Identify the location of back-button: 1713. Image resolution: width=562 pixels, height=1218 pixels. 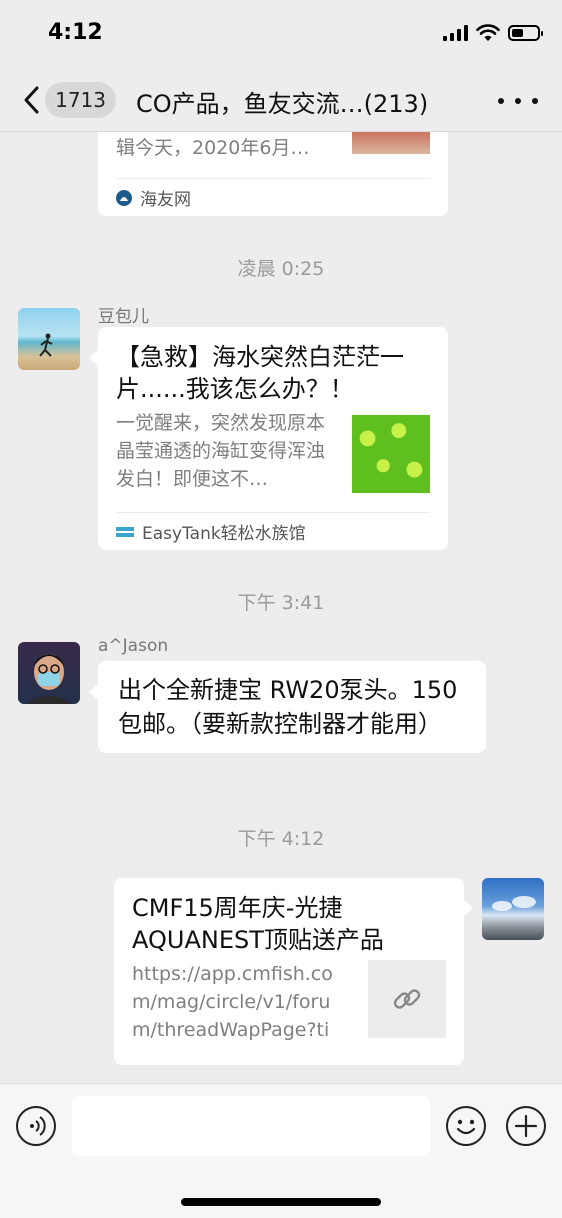
(66, 100).